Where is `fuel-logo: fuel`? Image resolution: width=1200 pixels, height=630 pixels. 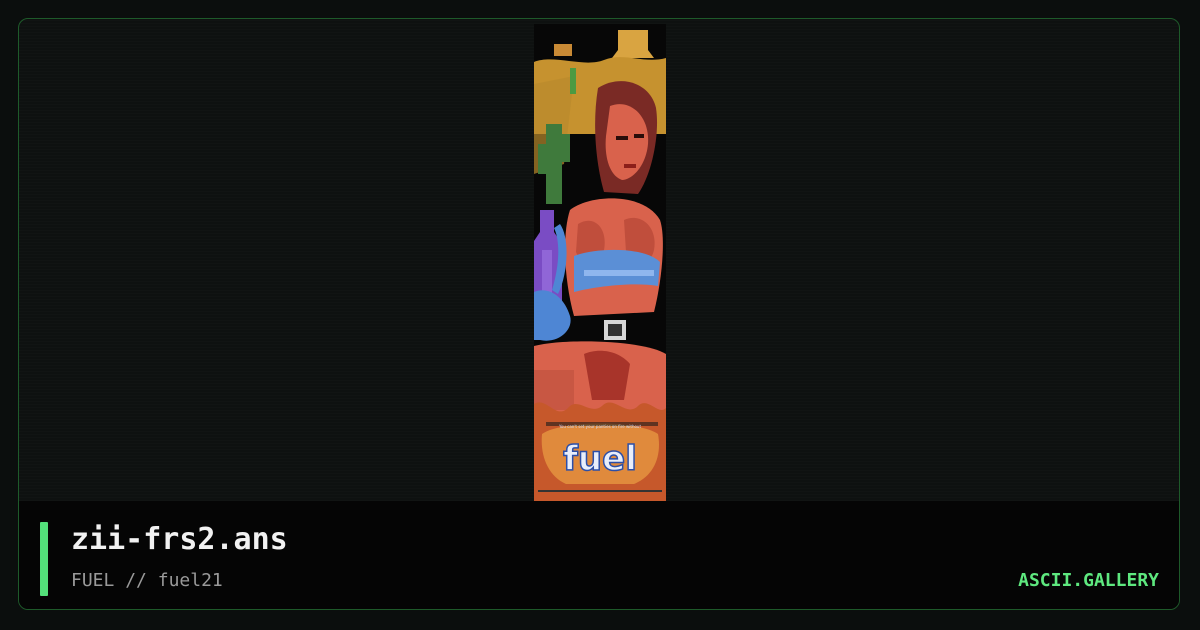 fuel-logo: fuel is located at coordinates (600, 459).